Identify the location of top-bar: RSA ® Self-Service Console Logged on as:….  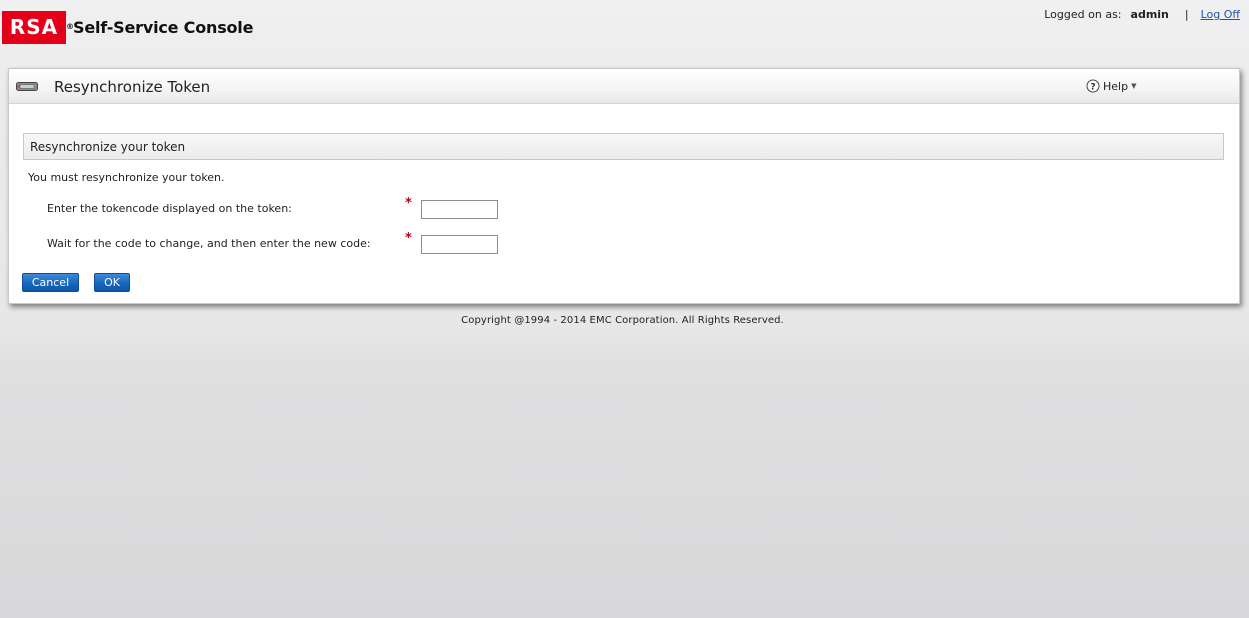
(624, 30).